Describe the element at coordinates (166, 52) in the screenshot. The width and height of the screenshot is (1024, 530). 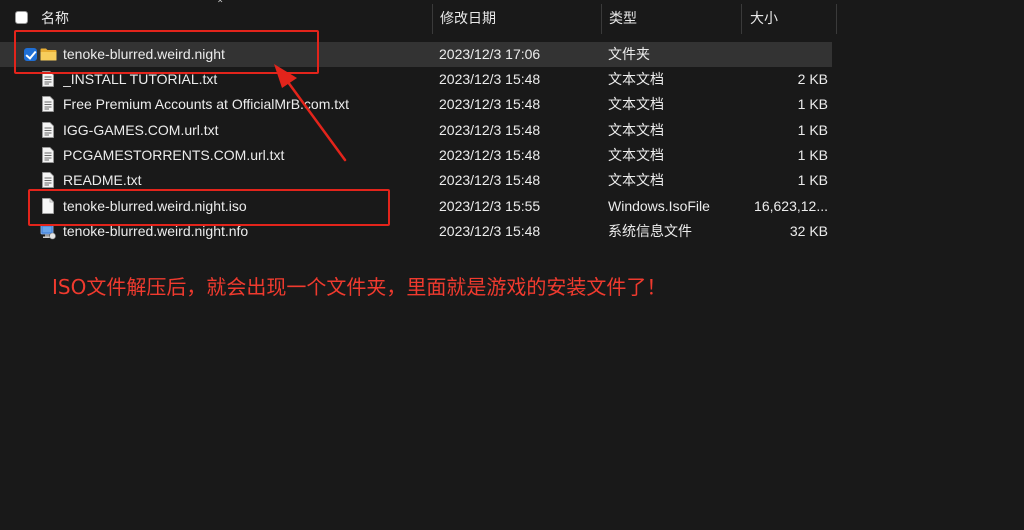
I see `annotation-box-folder` at that location.